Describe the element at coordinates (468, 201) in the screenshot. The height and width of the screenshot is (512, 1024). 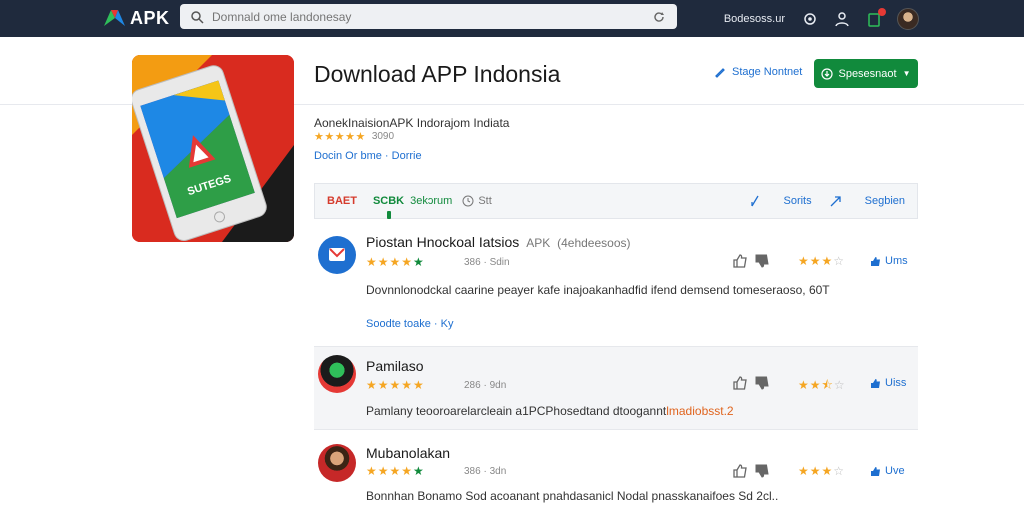
I see `clock-icon` at that location.